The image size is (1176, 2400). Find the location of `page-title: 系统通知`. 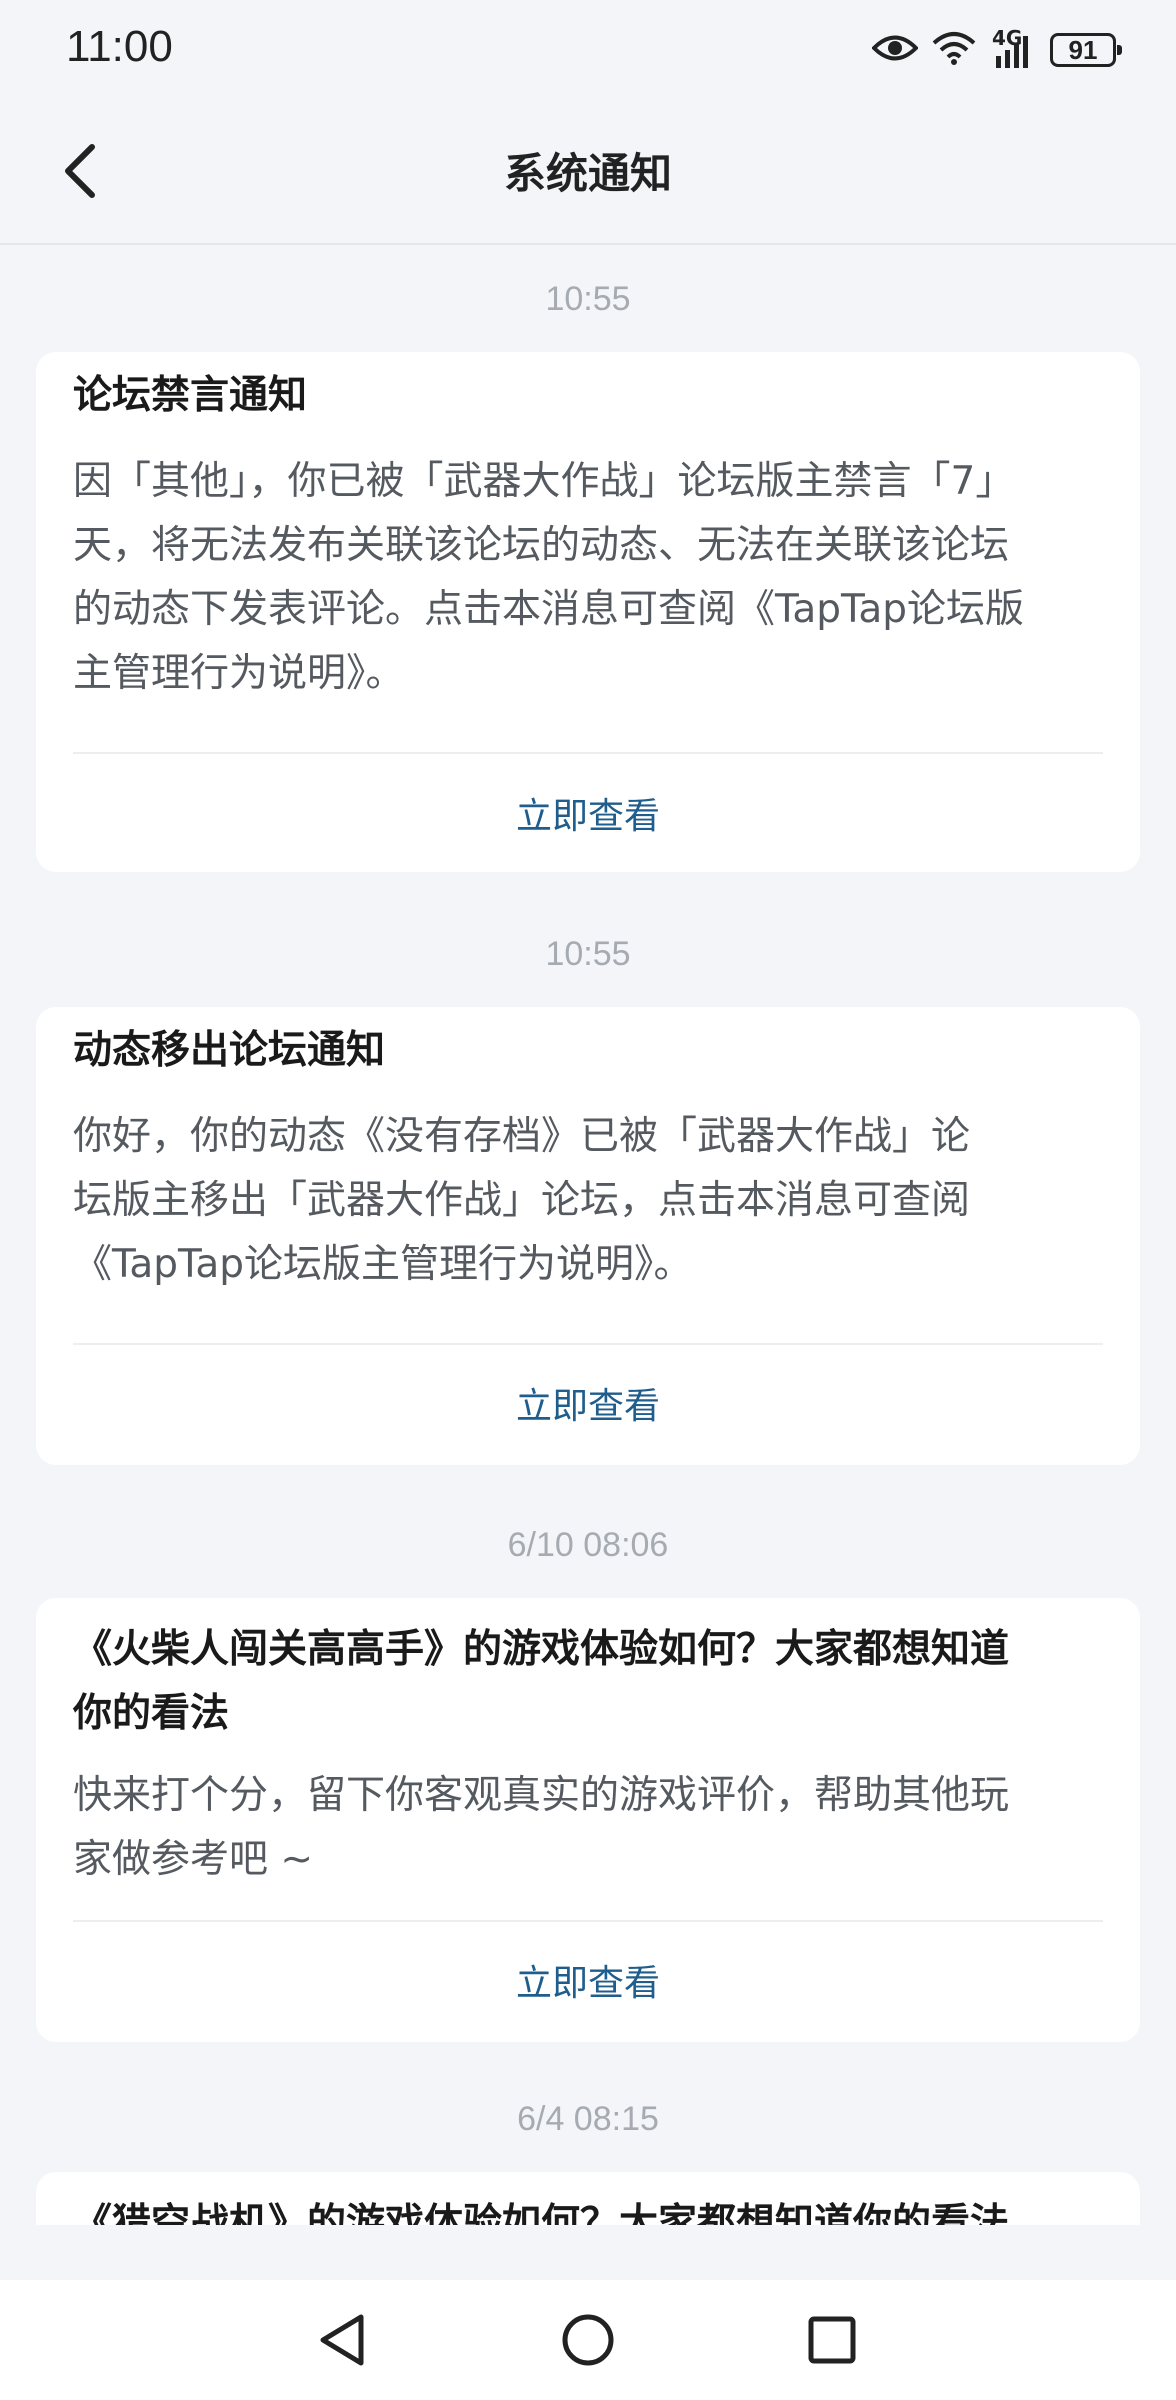

page-title: 系统通知 is located at coordinates (587, 173).